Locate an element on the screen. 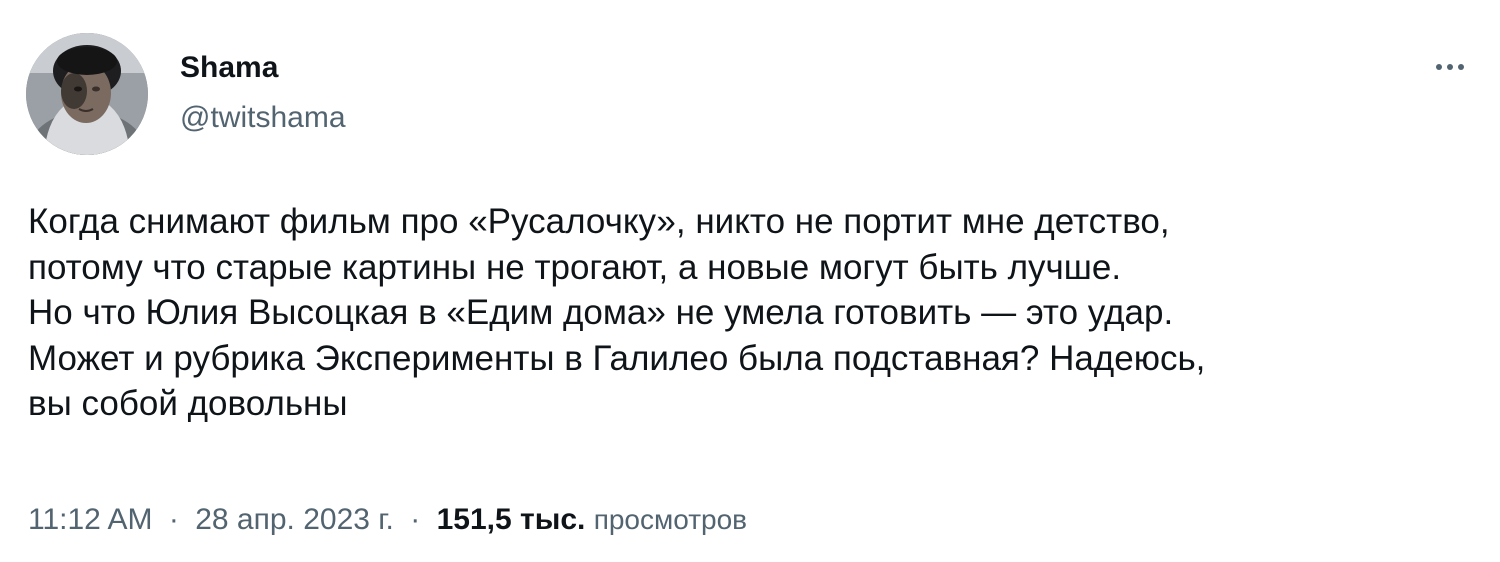 This screenshot has width=1500, height=562. more-options-button is located at coordinates (1450, 67).